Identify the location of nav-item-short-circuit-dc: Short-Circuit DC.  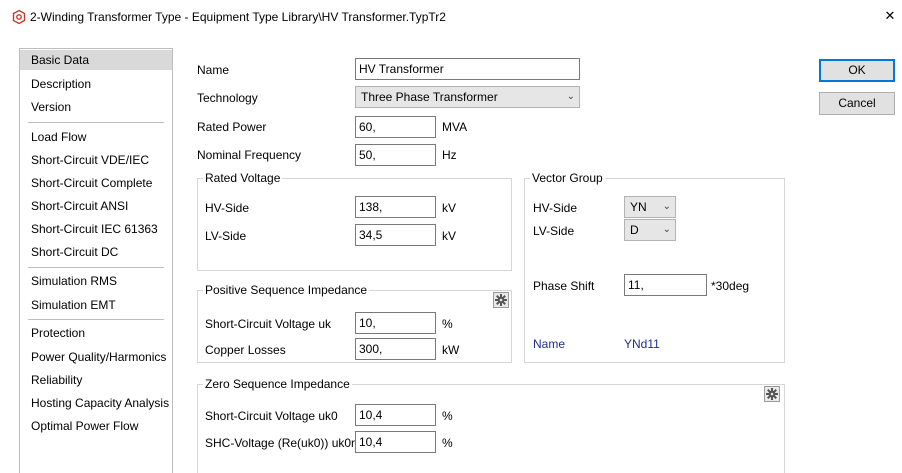
(96, 252).